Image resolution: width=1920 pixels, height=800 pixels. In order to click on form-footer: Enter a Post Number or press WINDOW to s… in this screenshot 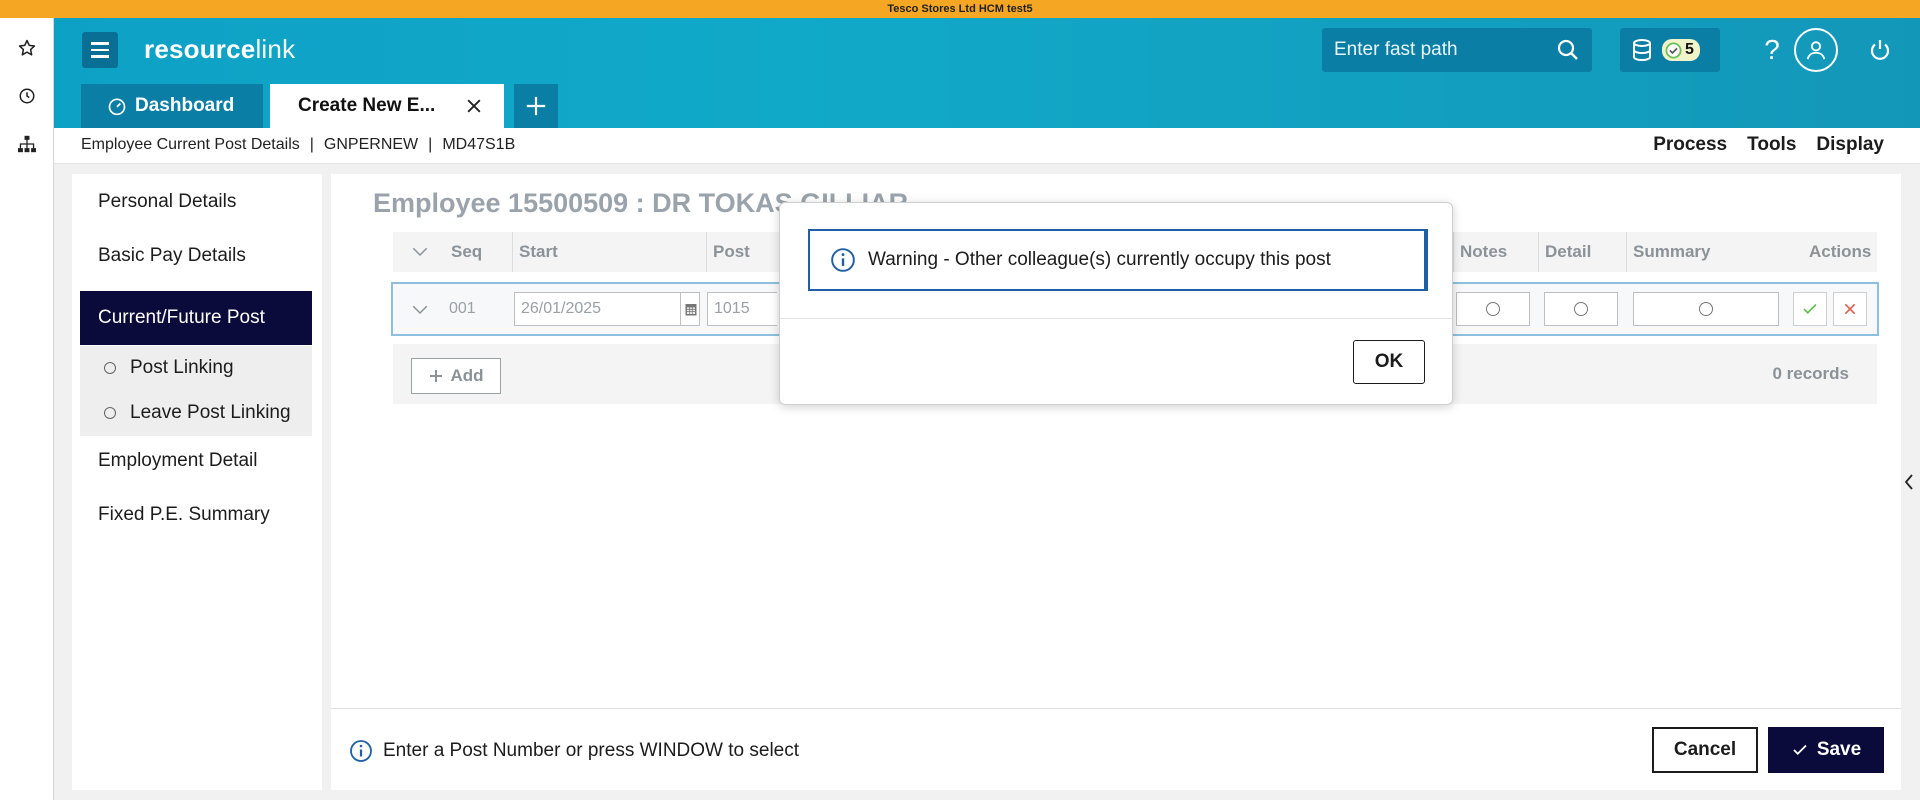, I will do `click(1116, 749)`.